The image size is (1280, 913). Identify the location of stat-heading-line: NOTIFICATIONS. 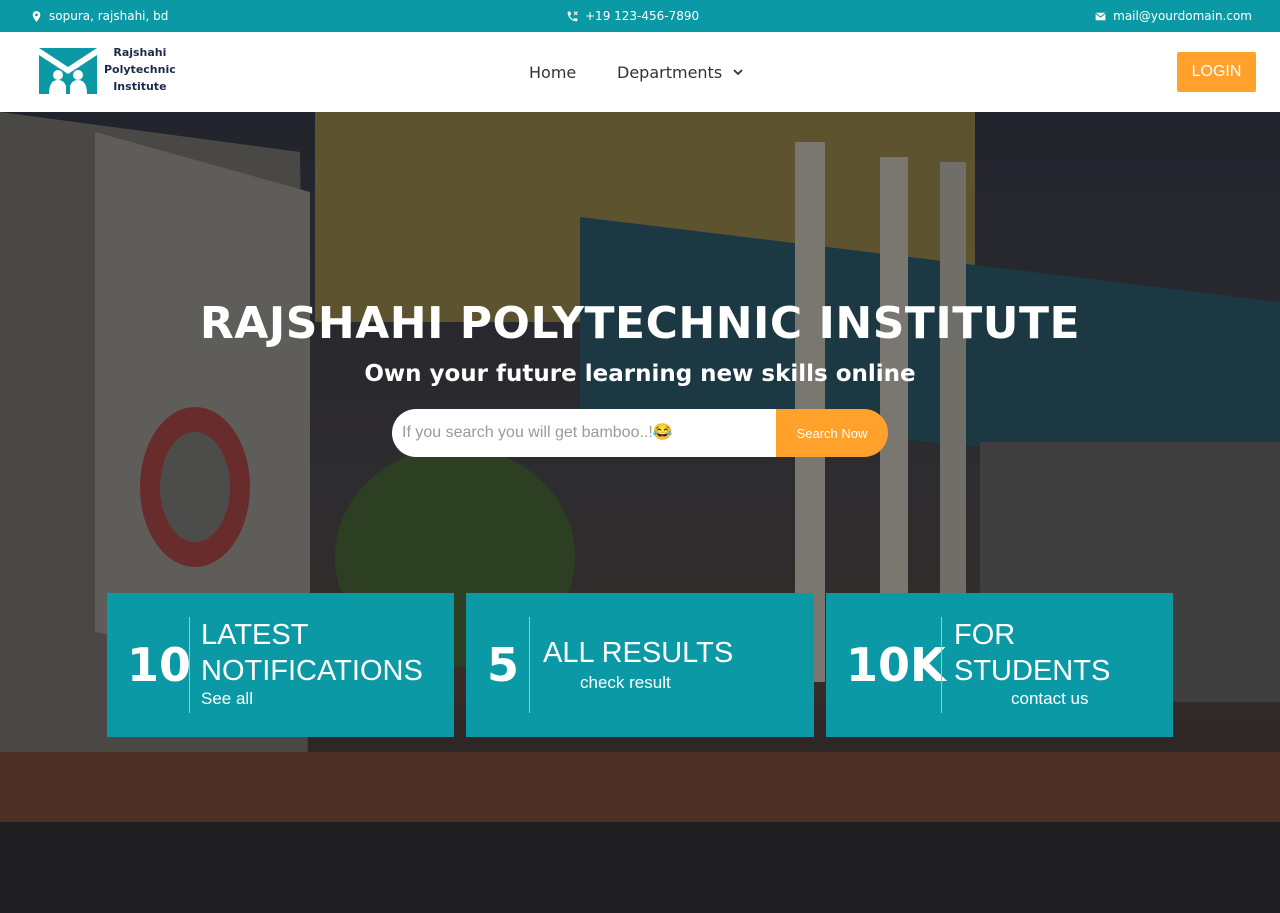
(312, 671).